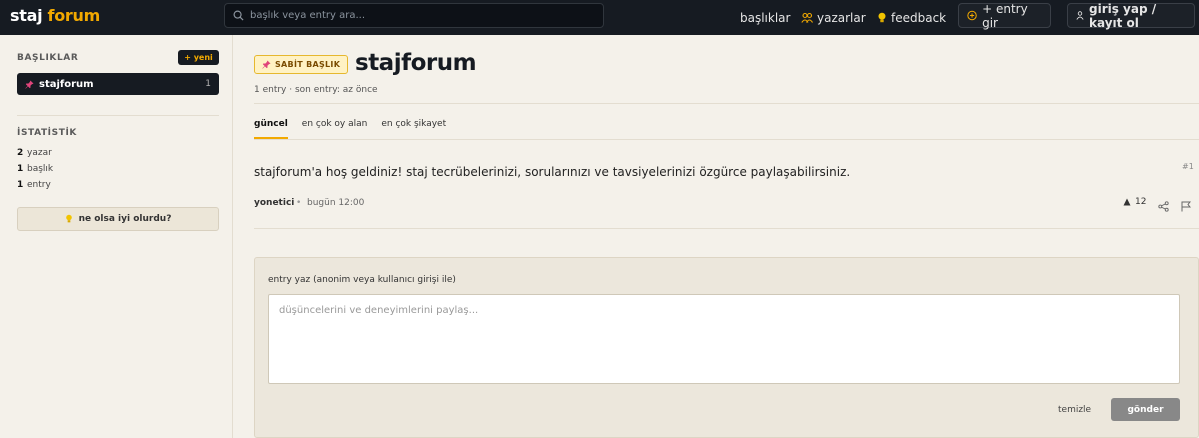 This screenshot has width=1199, height=438. I want to click on stat-label: entry, so click(39, 185).